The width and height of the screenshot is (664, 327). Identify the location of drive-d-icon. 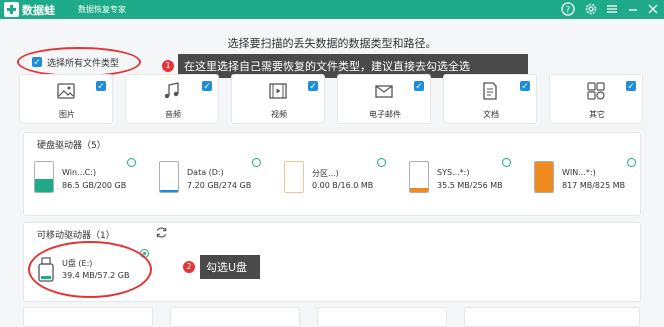
(169, 177).